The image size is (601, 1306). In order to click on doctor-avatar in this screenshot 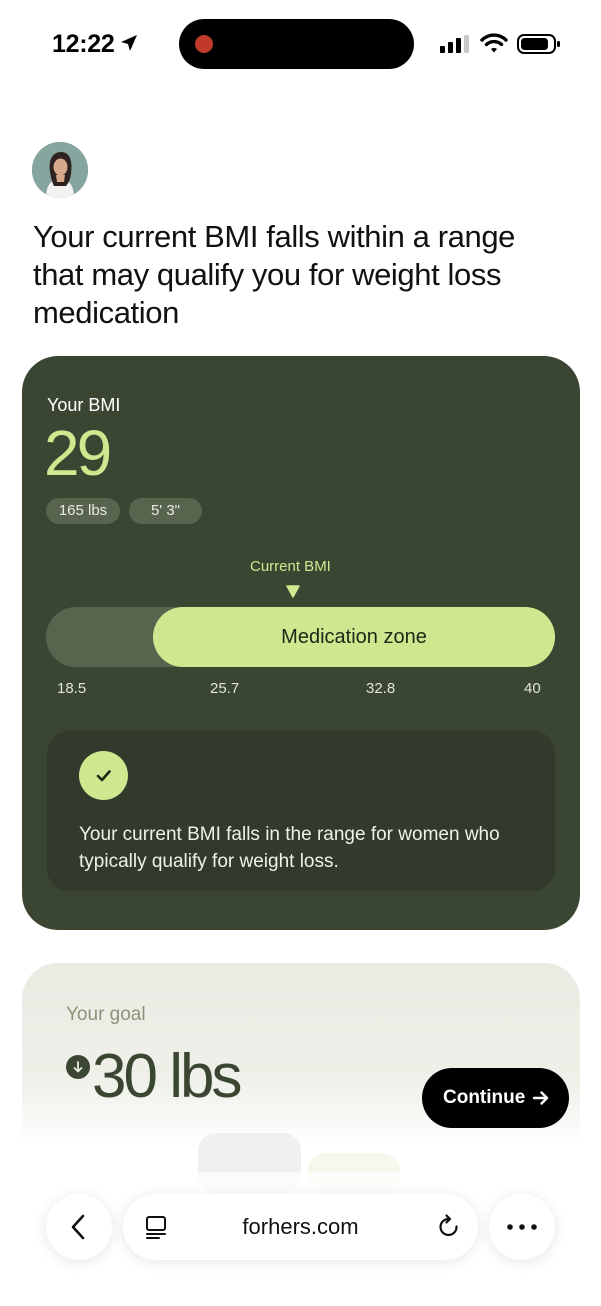, I will do `click(60, 170)`.